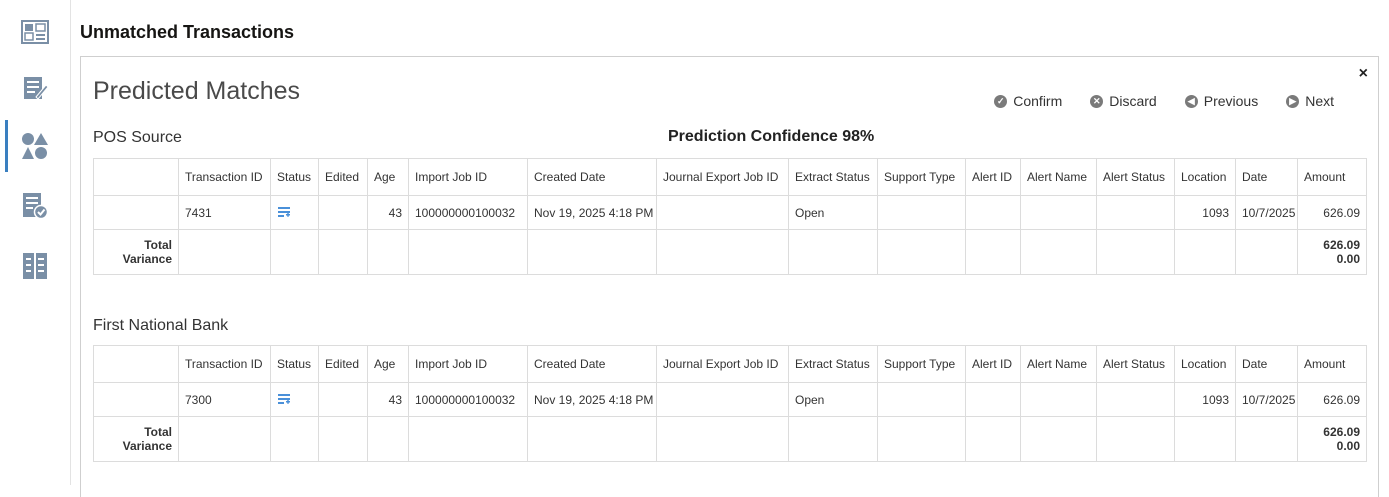  I want to click on edit-list-icon, so click(36, 88).